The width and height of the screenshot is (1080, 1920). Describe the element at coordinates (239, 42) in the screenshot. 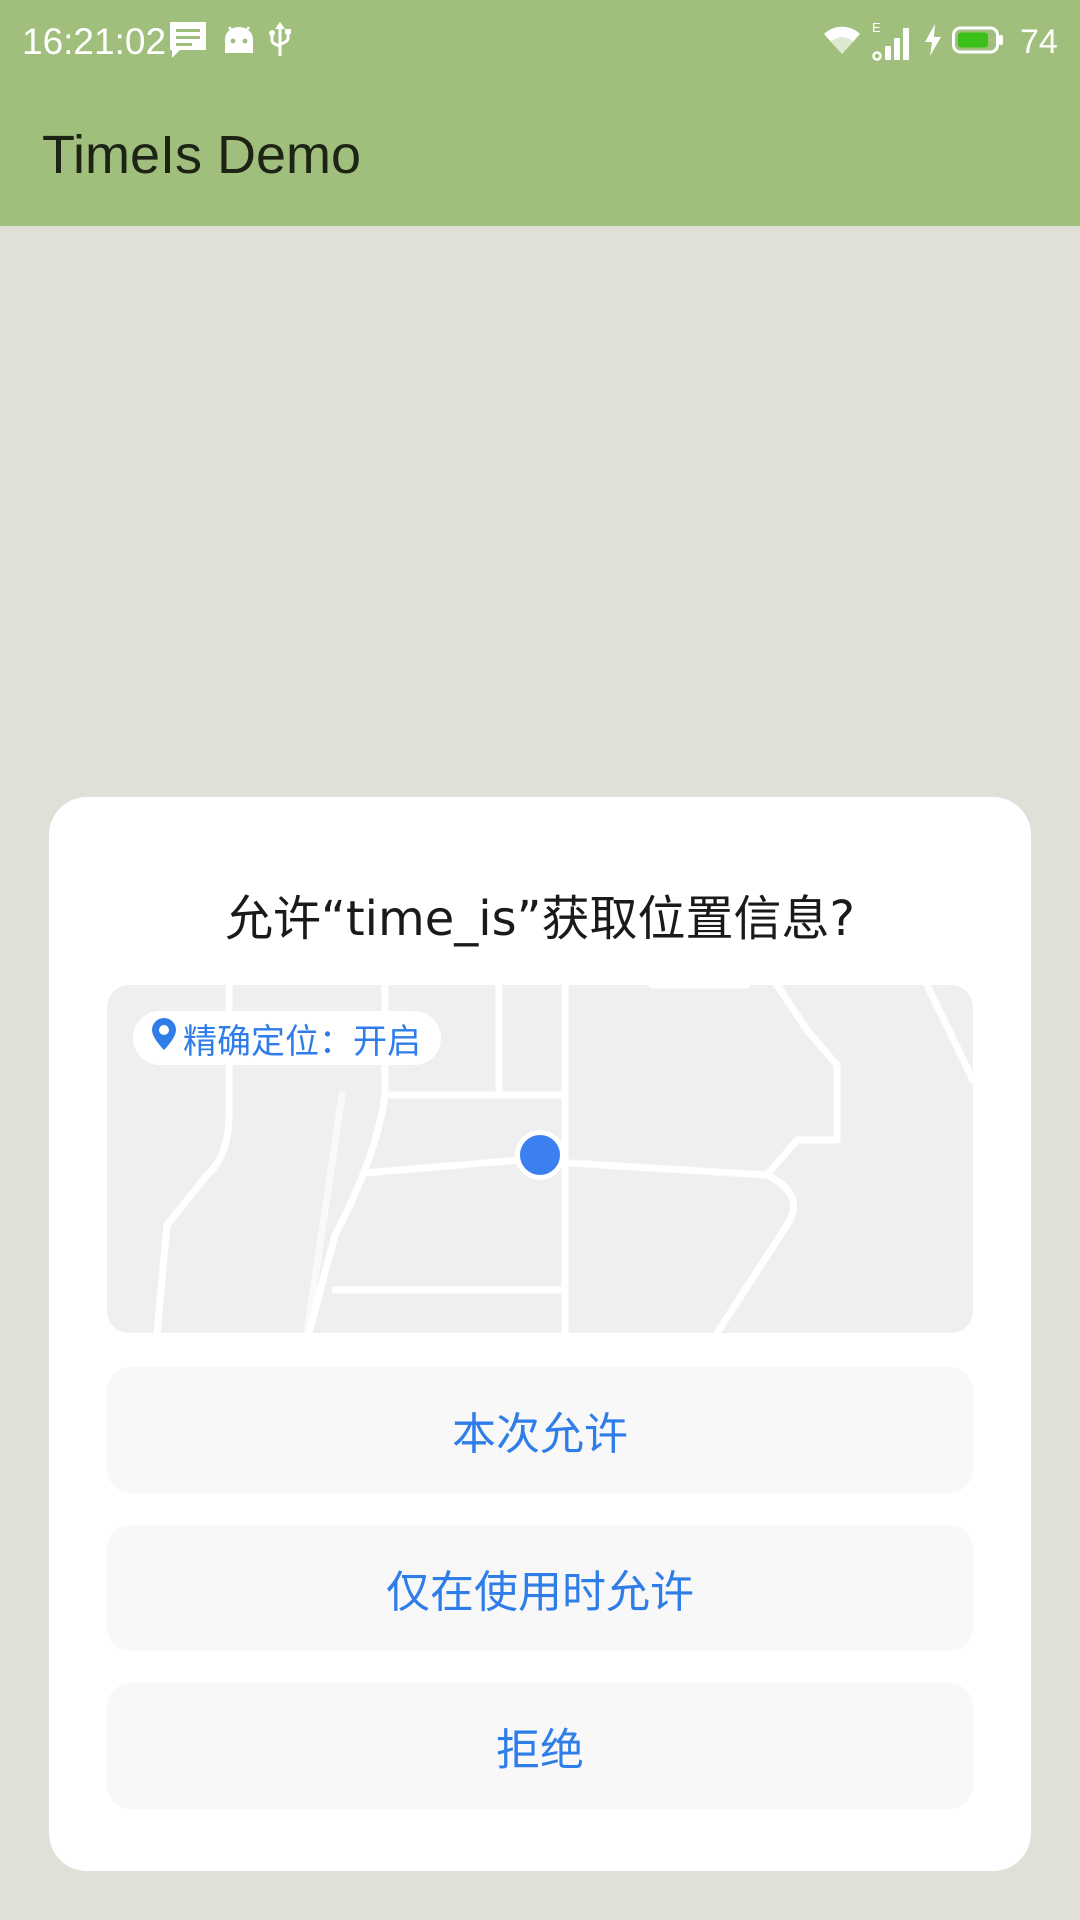

I see `android-icon` at that location.